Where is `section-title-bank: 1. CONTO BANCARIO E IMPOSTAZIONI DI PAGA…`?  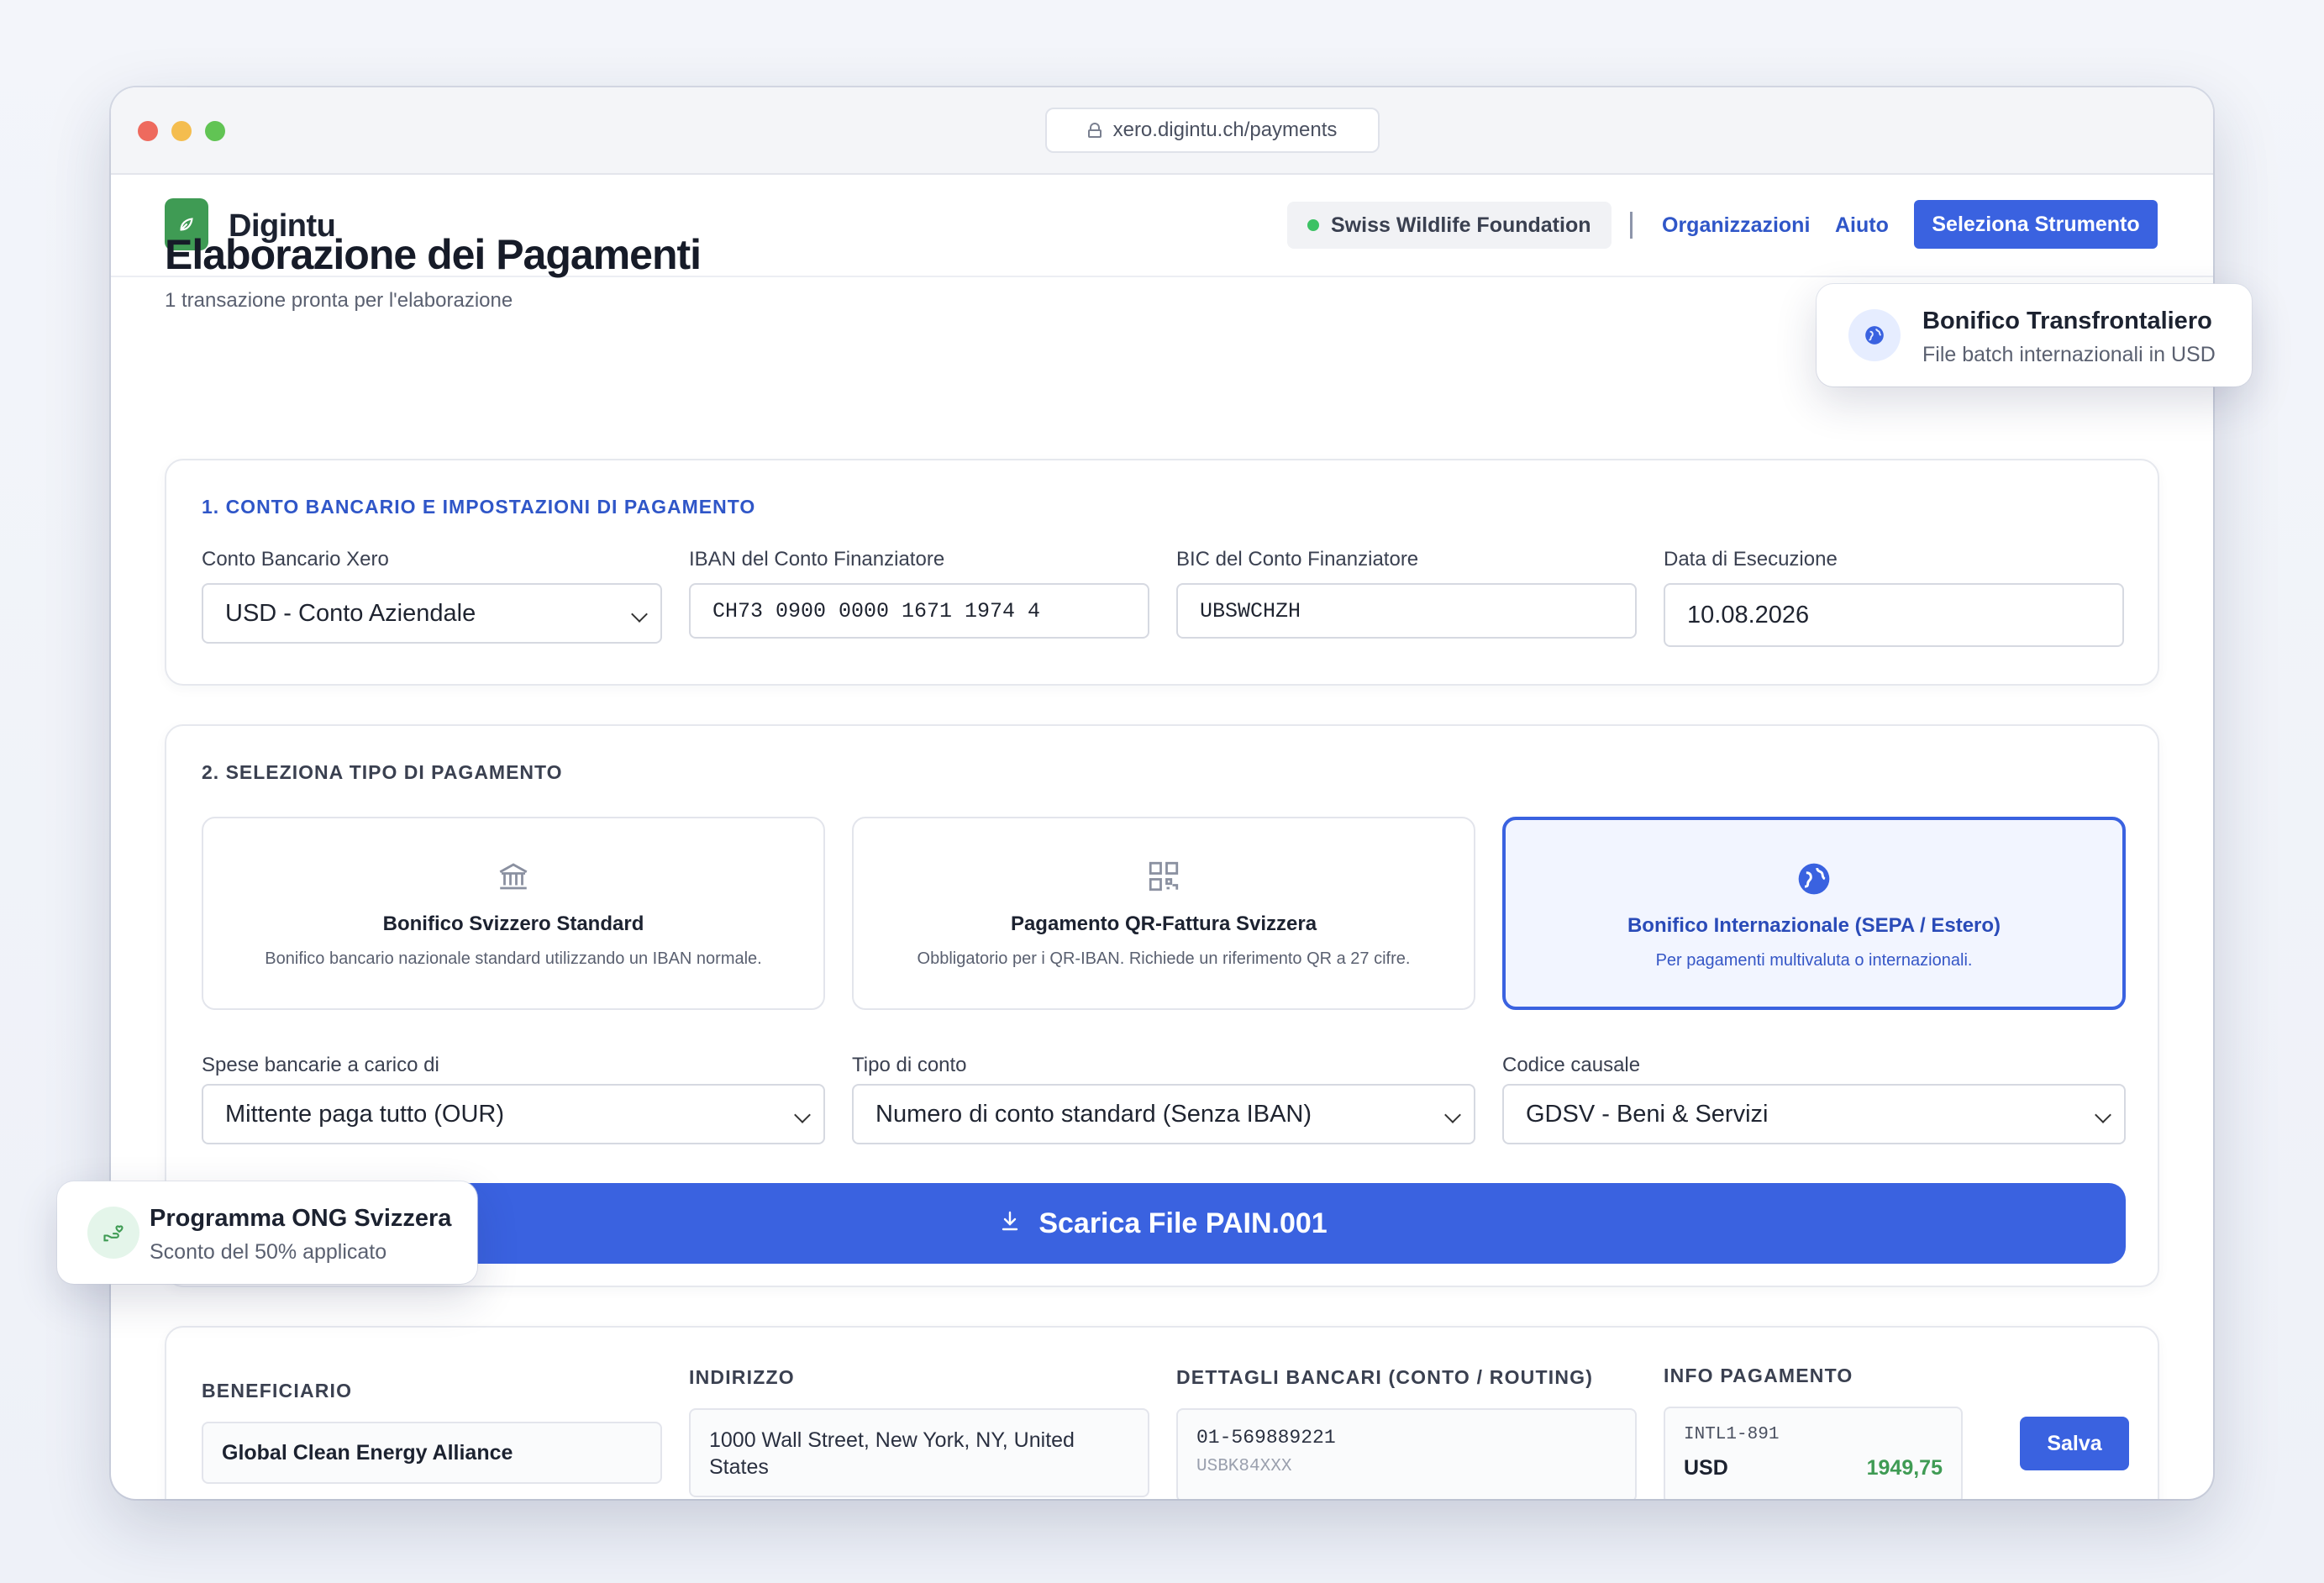
section-title-bank: 1. CONTO BANCARIO E IMPOSTAZIONI DI PAGA… is located at coordinates (479, 507).